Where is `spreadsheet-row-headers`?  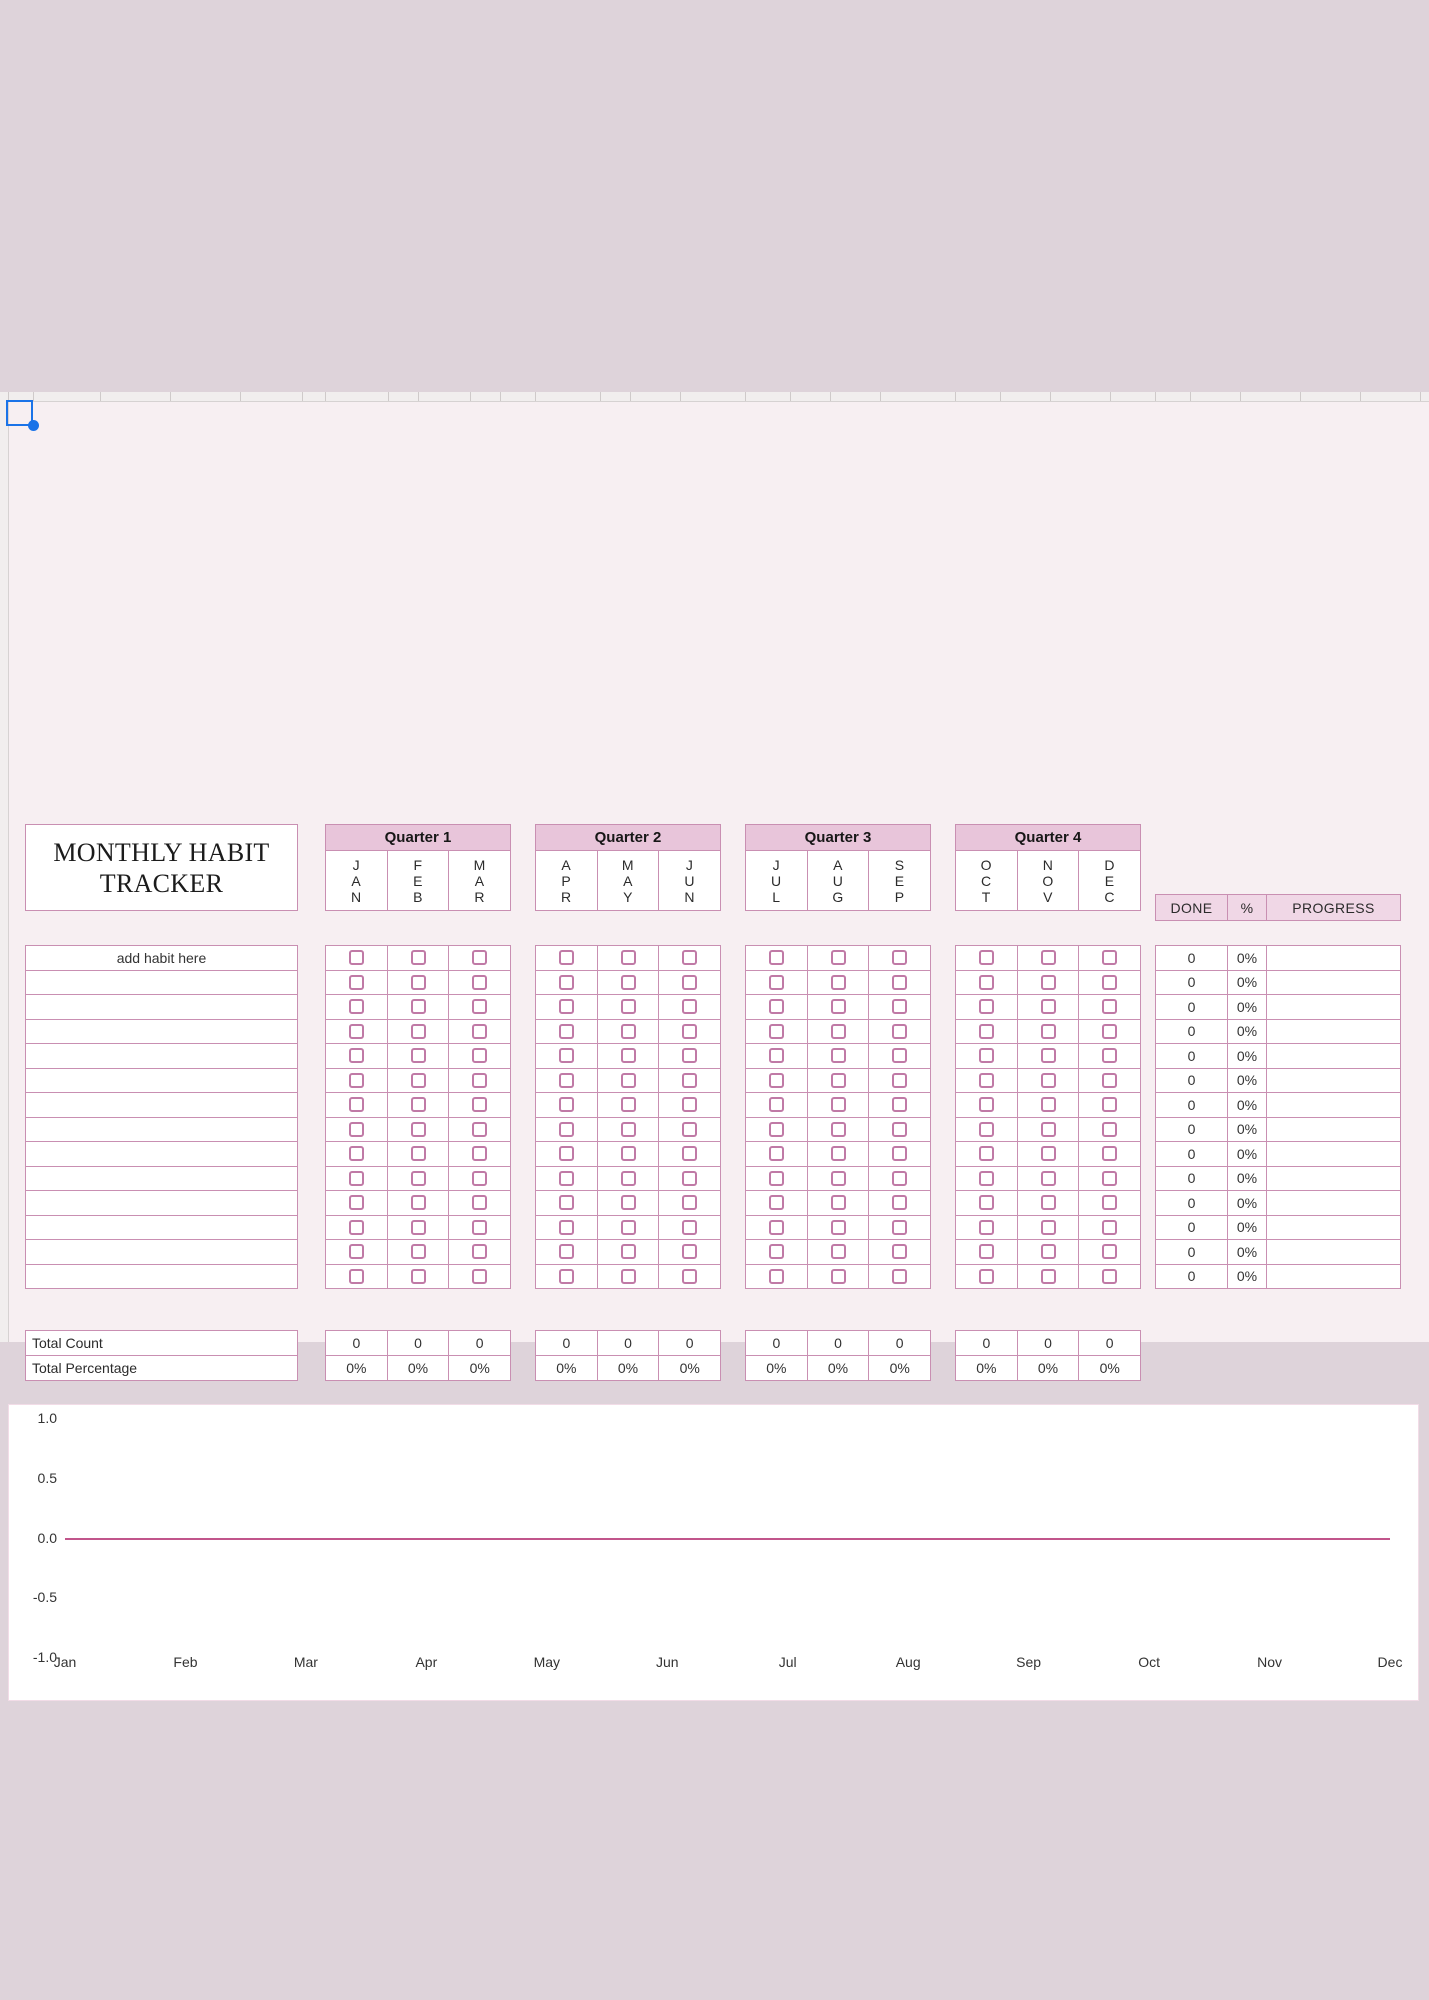
spreadsheet-row-headers is located at coordinates (4, 871).